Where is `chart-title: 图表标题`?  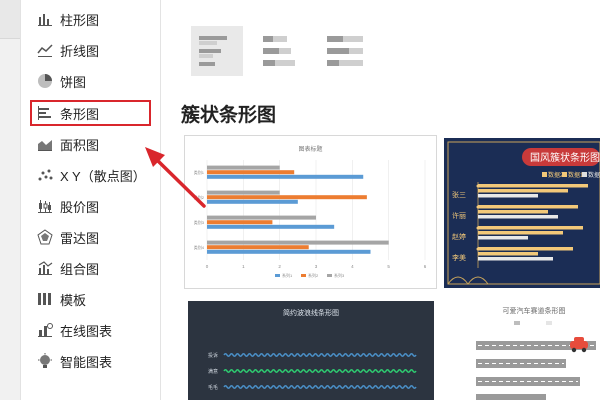 chart-title: 图表标题 is located at coordinates (310, 149).